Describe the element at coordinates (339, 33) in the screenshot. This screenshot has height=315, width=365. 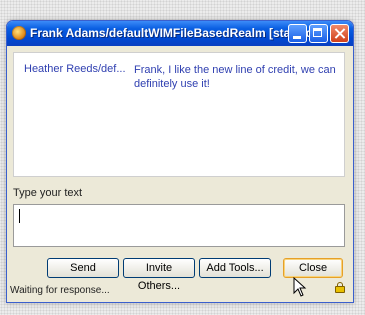
I see `close-icon` at that location.